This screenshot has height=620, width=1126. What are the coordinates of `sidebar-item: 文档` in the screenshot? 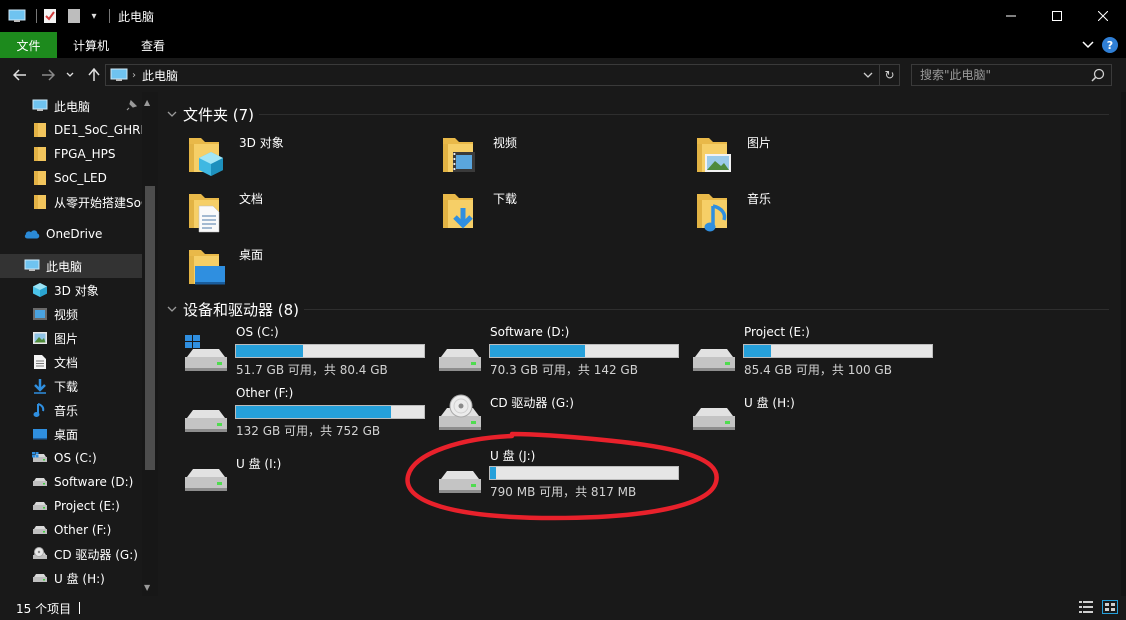 It's located at (71, 362).